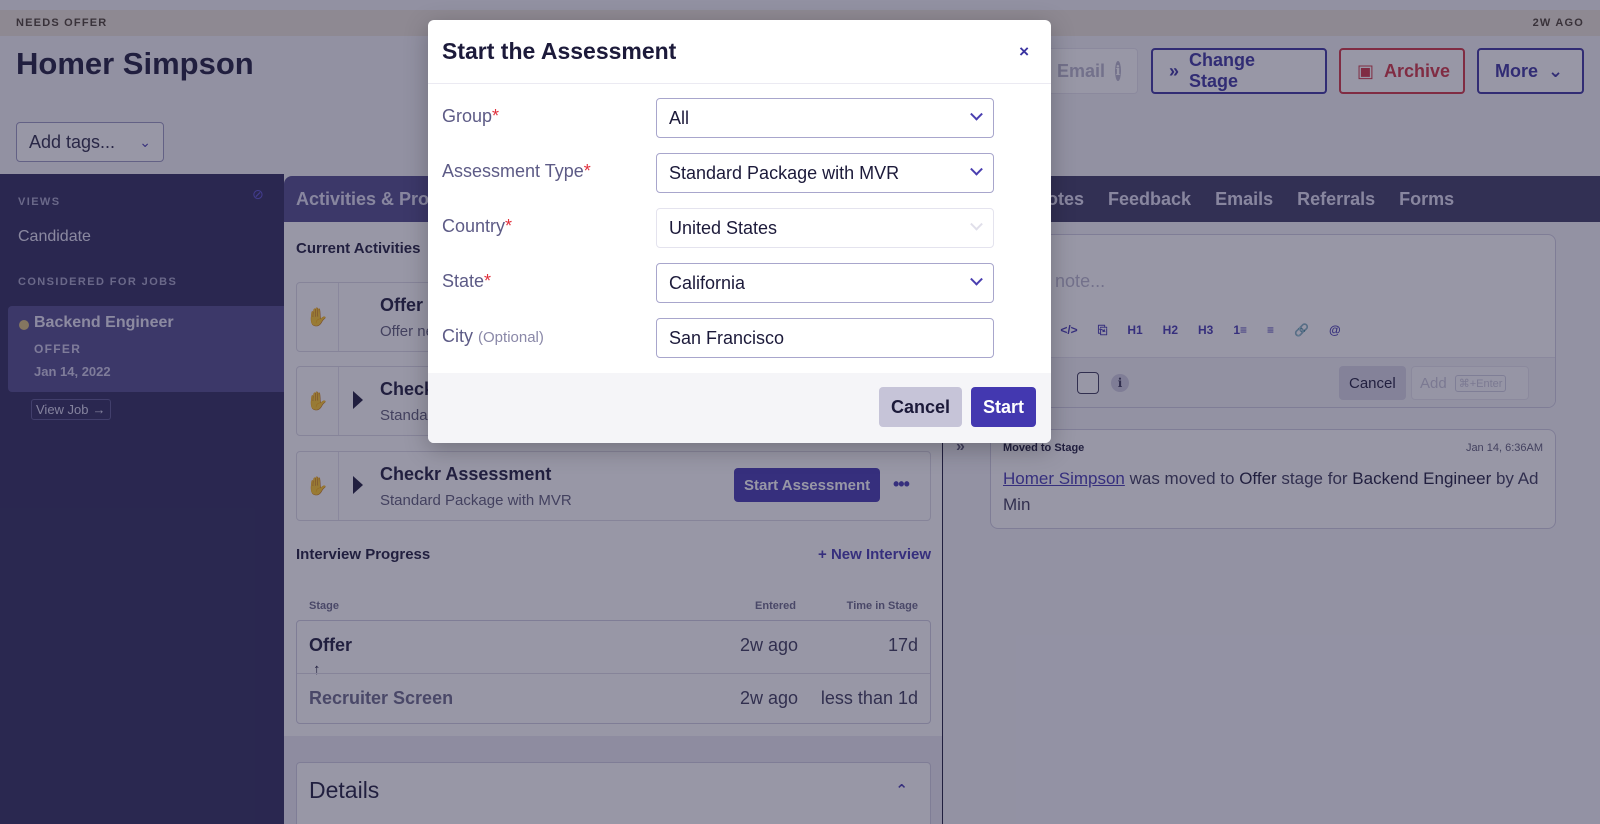 The height and width of the screenshot is (824, 1600). What do you see at coordinates (679, 117) in the screenshot?
I see `group-value: All` at bounding box center [679, 117].